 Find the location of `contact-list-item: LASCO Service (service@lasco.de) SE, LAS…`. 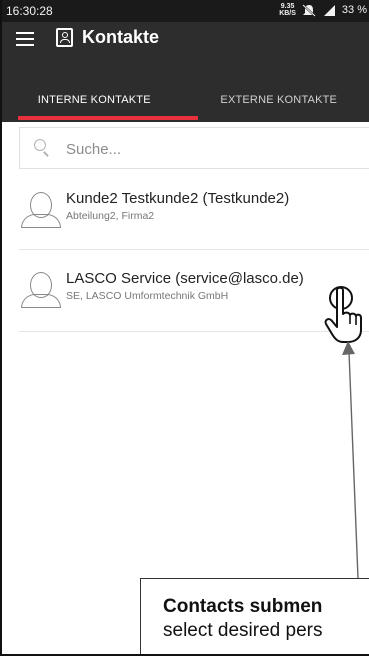

contact-list-item: LASCO Service (service@lasco.de) SE, LAS… is located at coordinates (194, 291).